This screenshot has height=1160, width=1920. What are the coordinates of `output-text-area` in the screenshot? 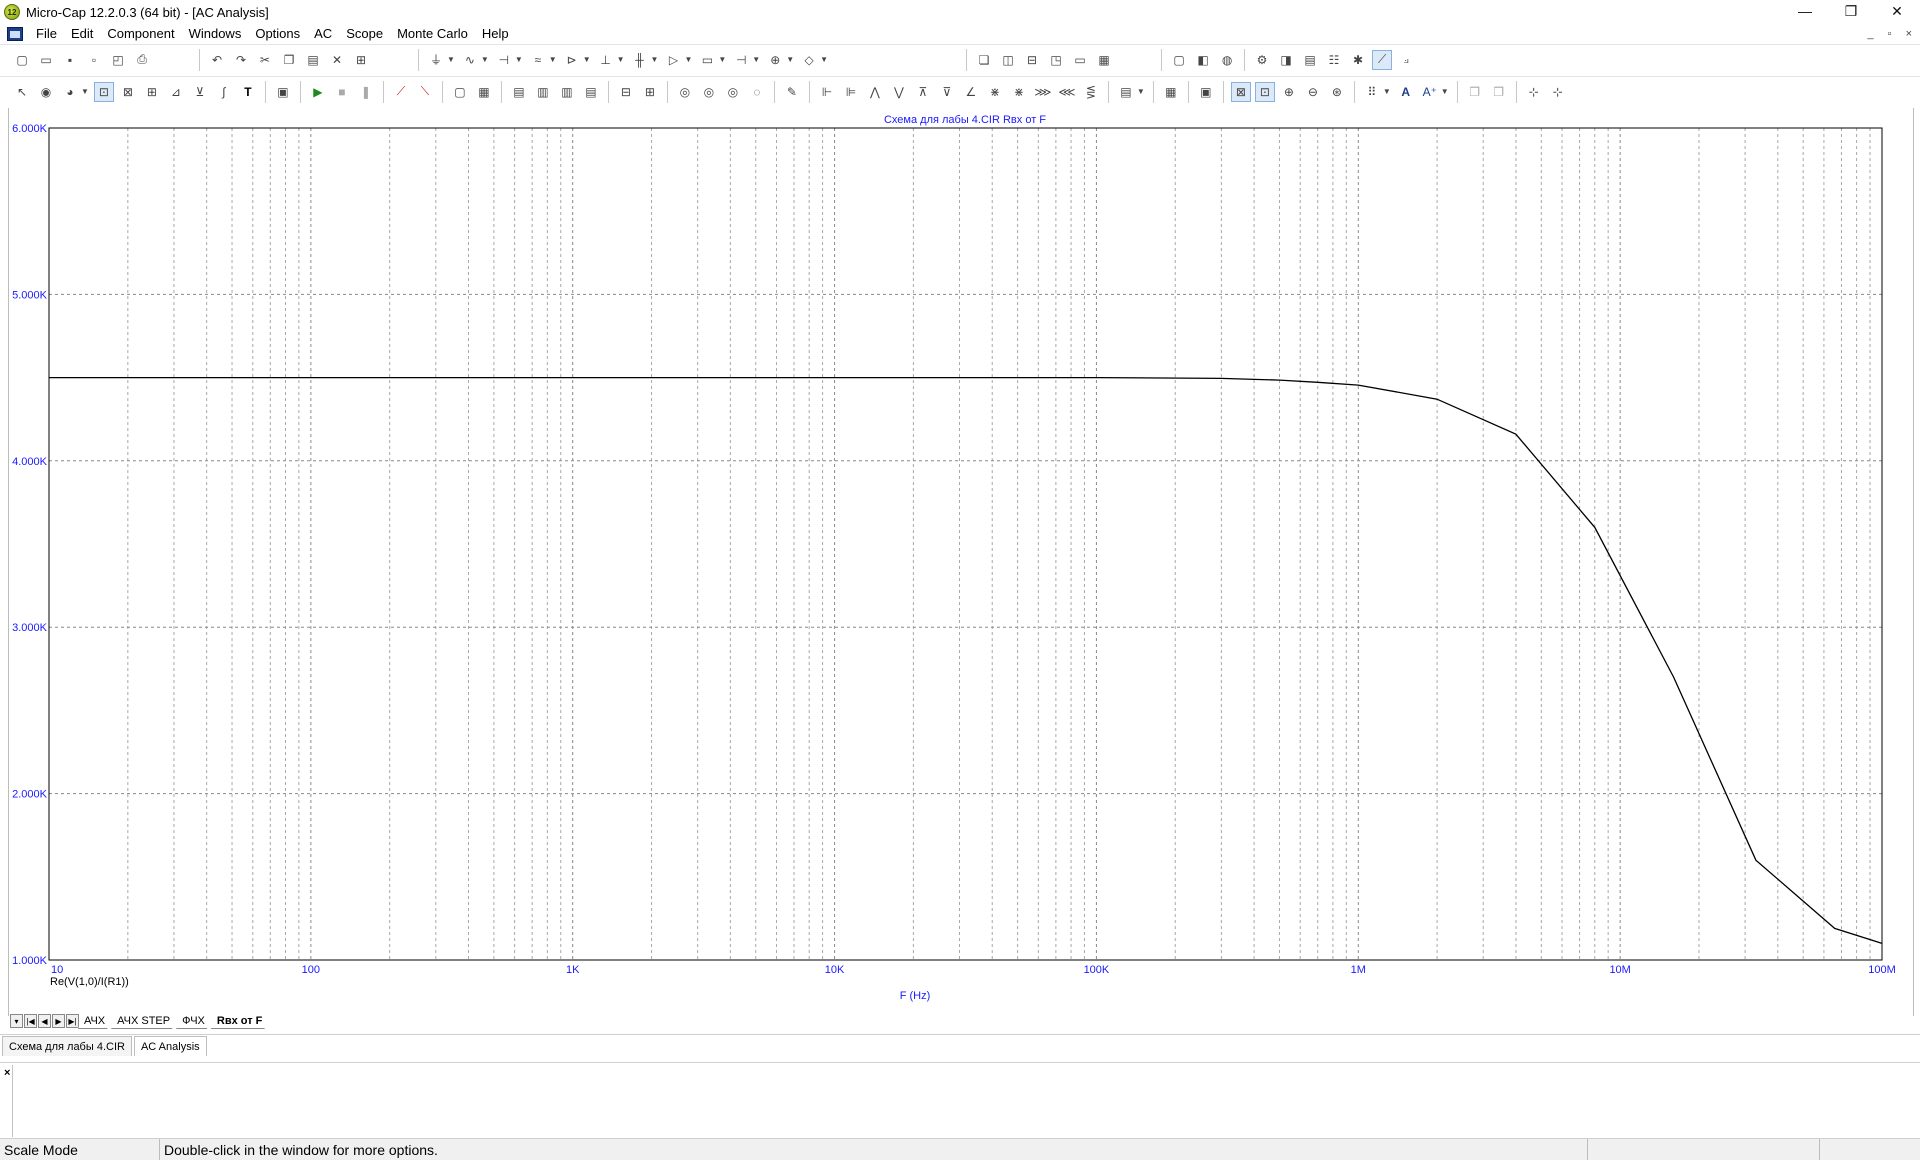 It's located at (962, 1101).